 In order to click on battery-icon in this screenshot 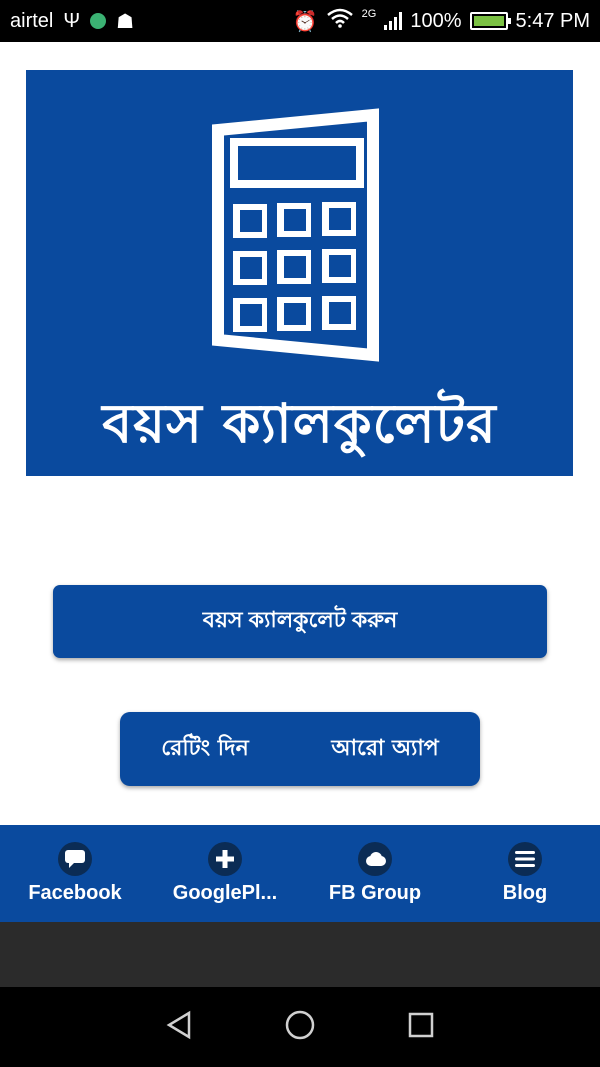, I will do `click(490, 21)`.